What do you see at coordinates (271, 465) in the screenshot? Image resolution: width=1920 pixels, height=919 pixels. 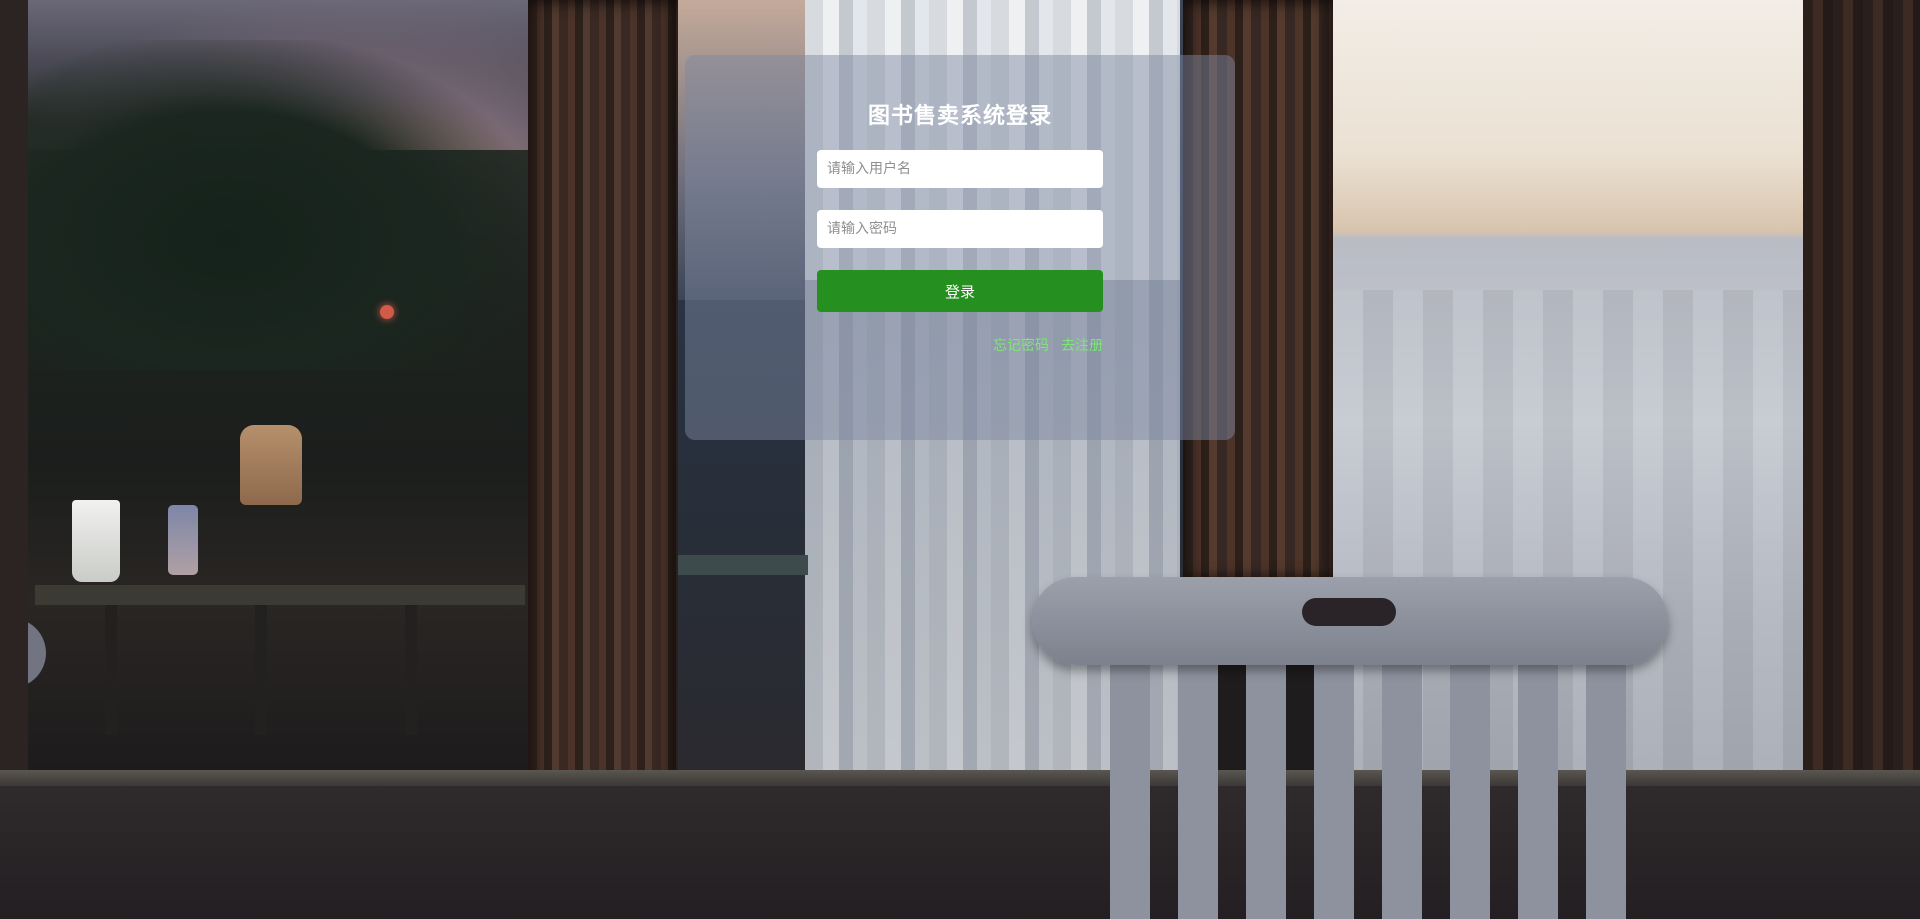 I see `chair-reflection` at bounding box center [271, 465].